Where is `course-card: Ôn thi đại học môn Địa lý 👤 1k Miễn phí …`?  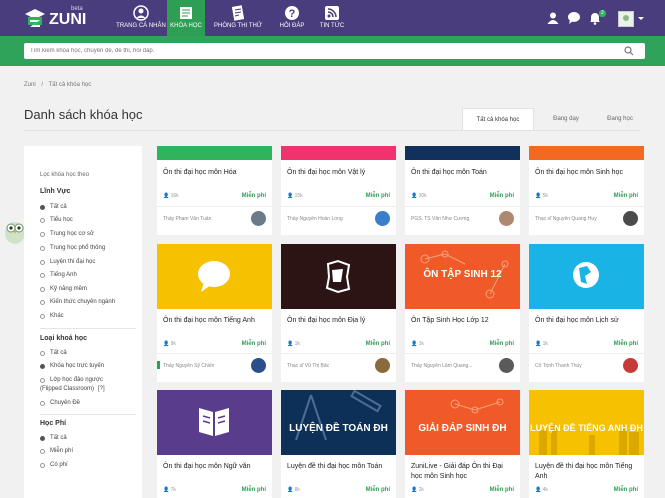 course-card: Ôn thi đại học môn Địa lý 👤 1k Miễn phí … is located at coordinates (338, 313).